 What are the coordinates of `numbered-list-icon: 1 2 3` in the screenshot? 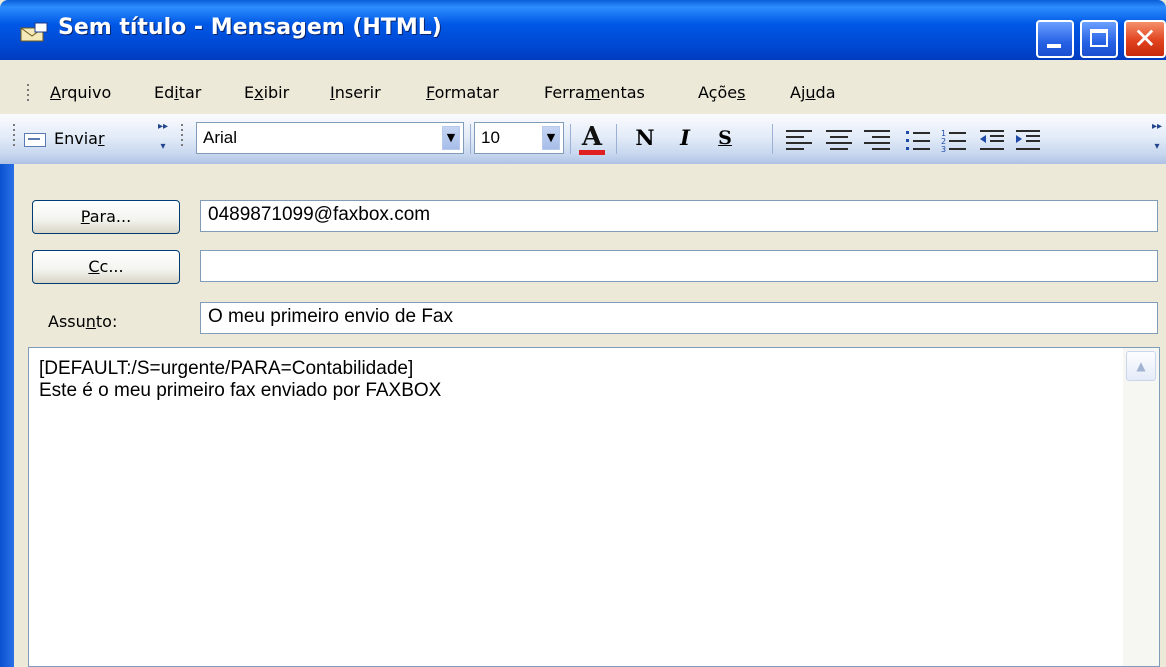 It's located at (954, 140).